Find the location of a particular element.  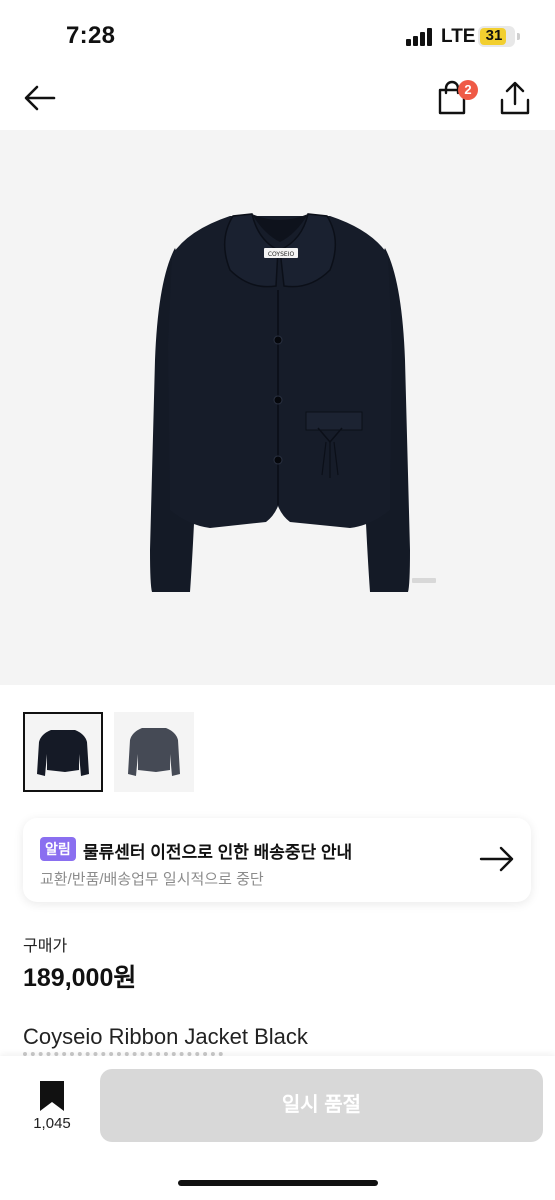

notice-badge: 알림 is located at coordinates (58, 849).